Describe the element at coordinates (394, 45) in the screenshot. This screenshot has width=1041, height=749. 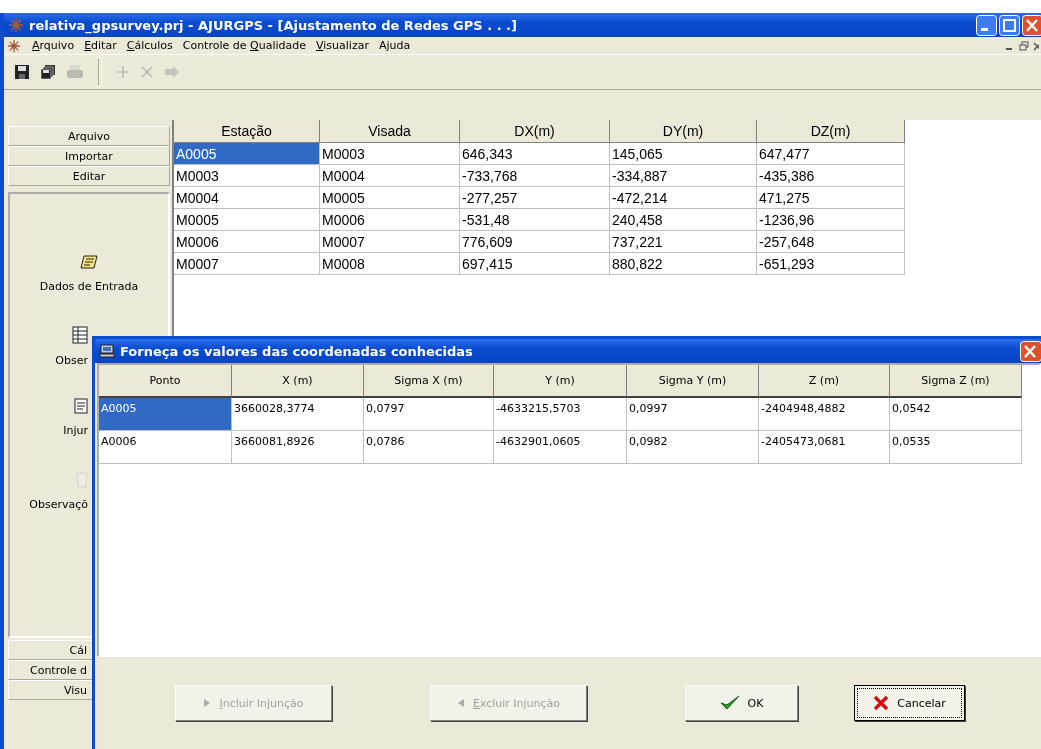
I see `menu-item: Ajuda` at that location.